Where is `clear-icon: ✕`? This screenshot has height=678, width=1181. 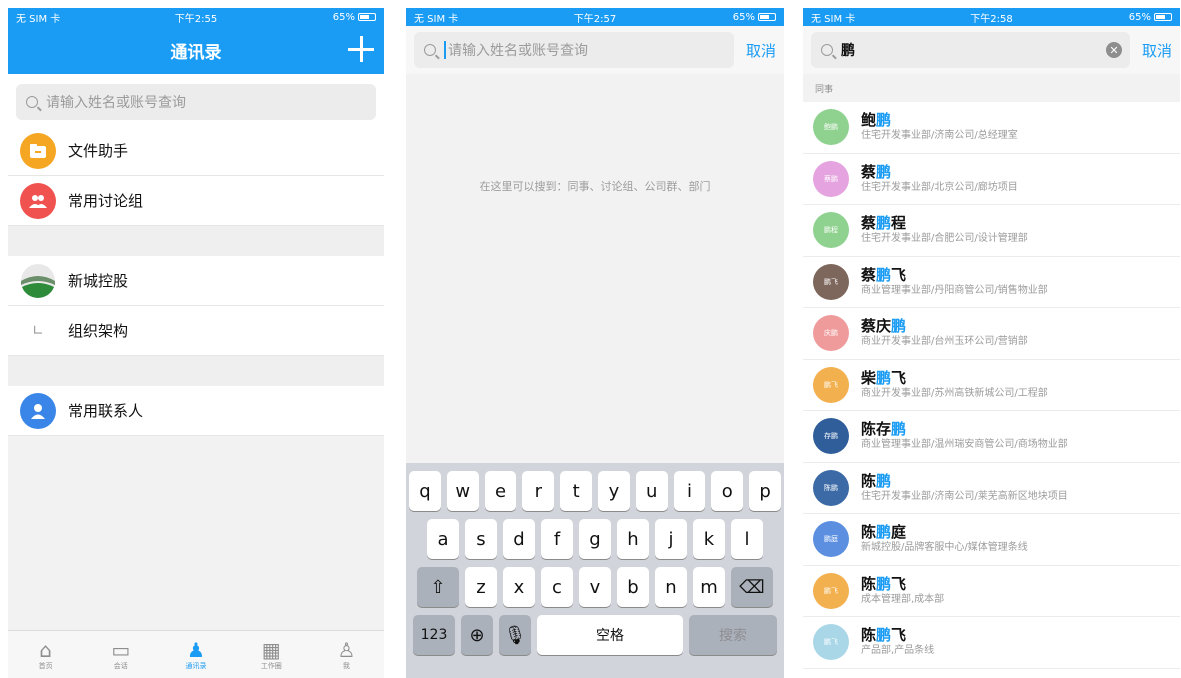
clear-icon: ✕ is located at coordinates (1113, 50).